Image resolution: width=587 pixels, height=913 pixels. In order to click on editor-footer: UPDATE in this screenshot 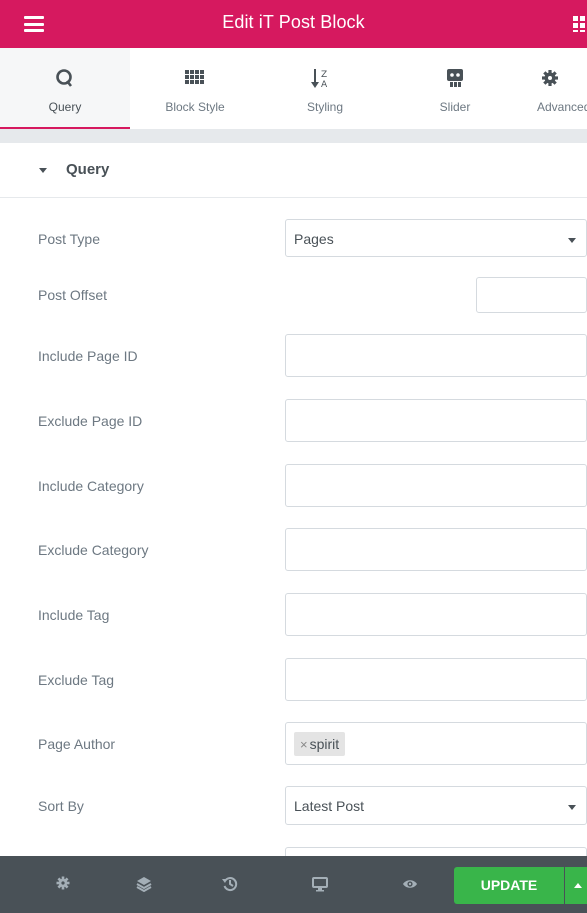, I will do `click(293, 884)`.